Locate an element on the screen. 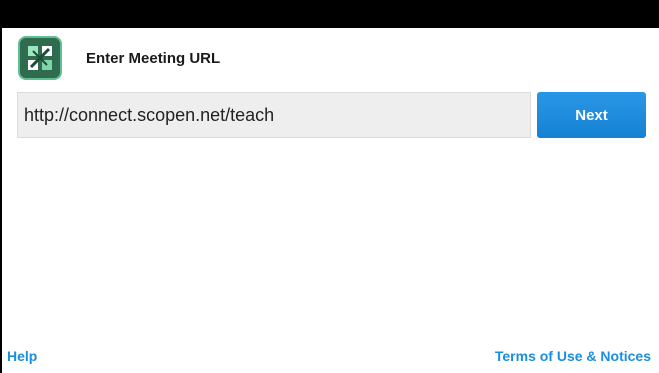 The width and height of the screenshot is (659, 373). status-bar is located at coordinates (329, 14).